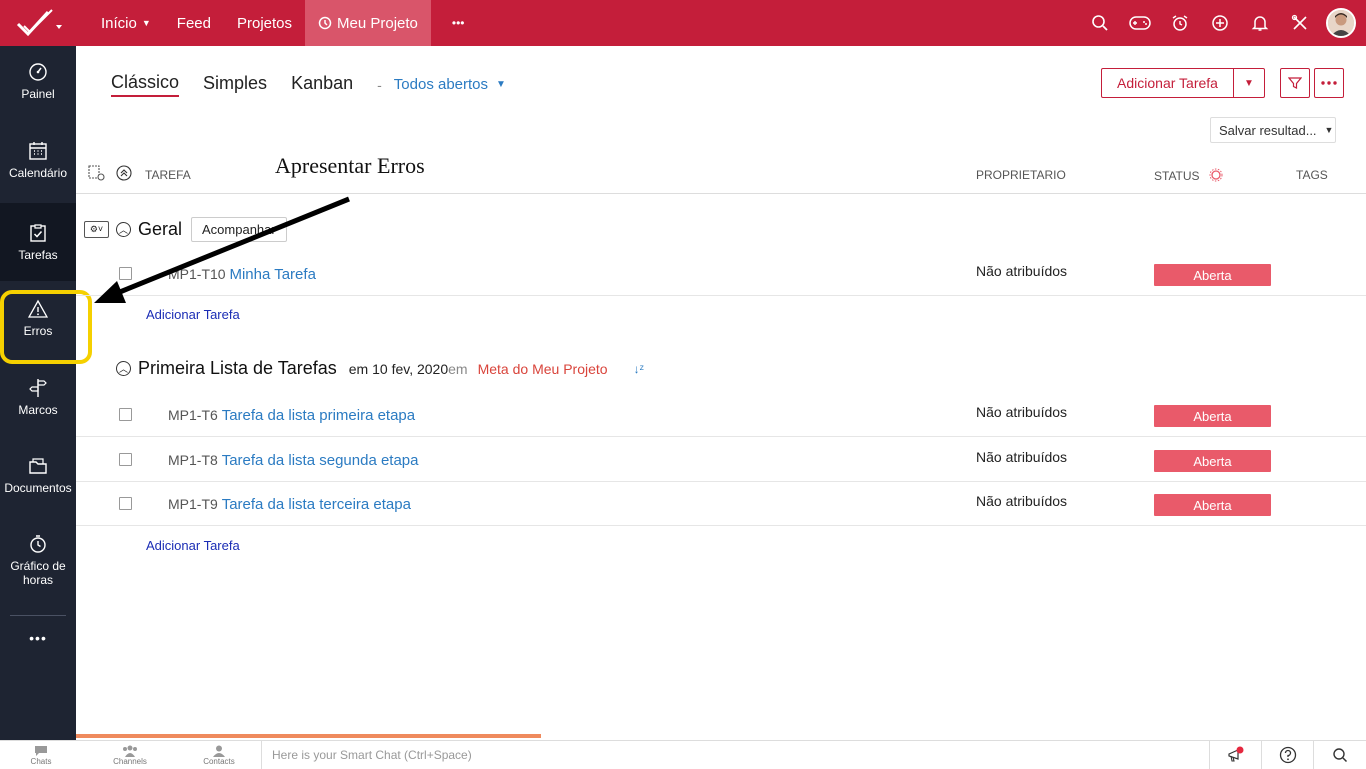 Image resolution: width=1366 pixels, height=769 pixels. What do you see at coordinates (1188, 175) in the screenshot?
I see `header-status: STATUS` at bounding box center [1188, 175].